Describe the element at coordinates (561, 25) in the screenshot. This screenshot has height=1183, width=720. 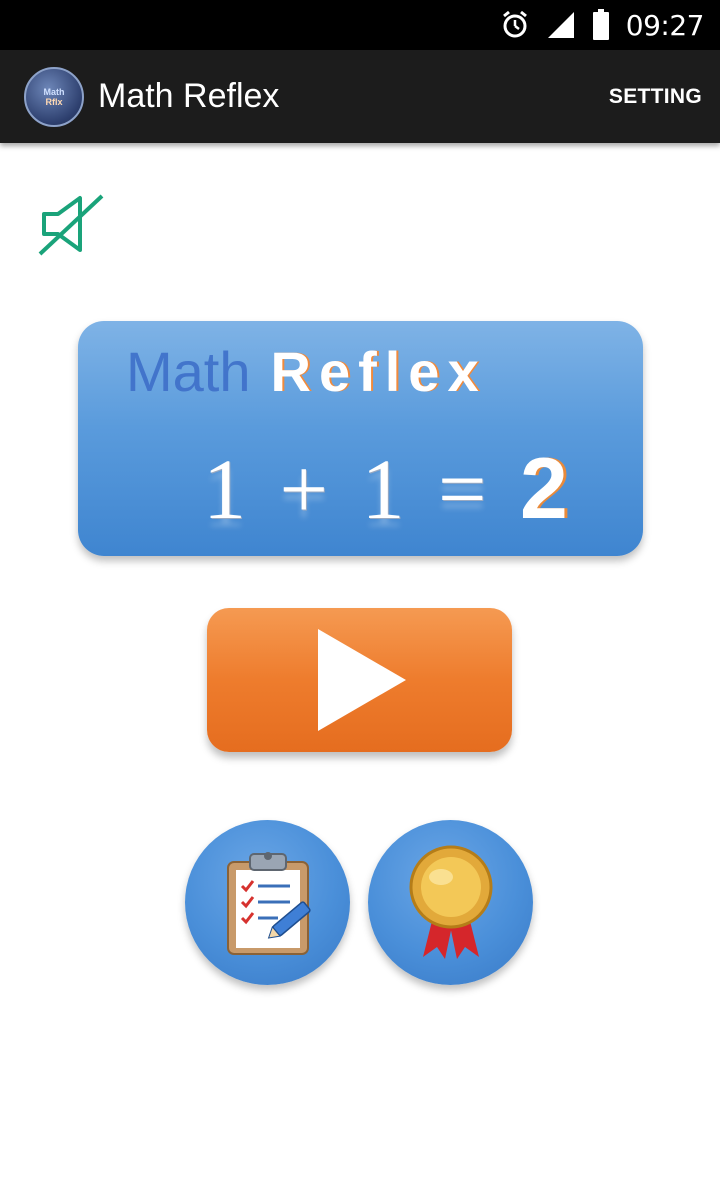
I see `signal-icon` at that location.